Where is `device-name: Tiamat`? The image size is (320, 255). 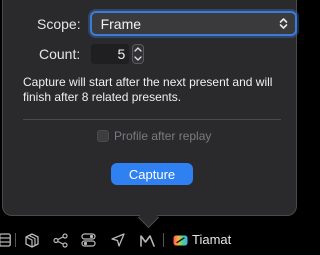
device-name: Tiamat is located at coordinates (211, 239).